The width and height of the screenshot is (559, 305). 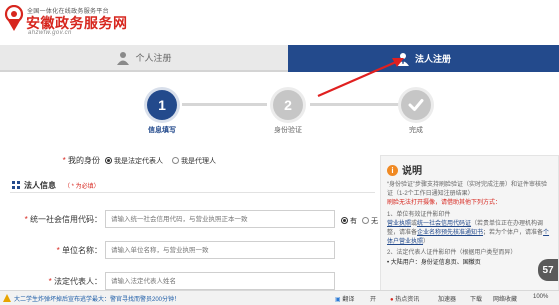 I want to click on identity-label: * 我的身份, so click(x=81, y=160).